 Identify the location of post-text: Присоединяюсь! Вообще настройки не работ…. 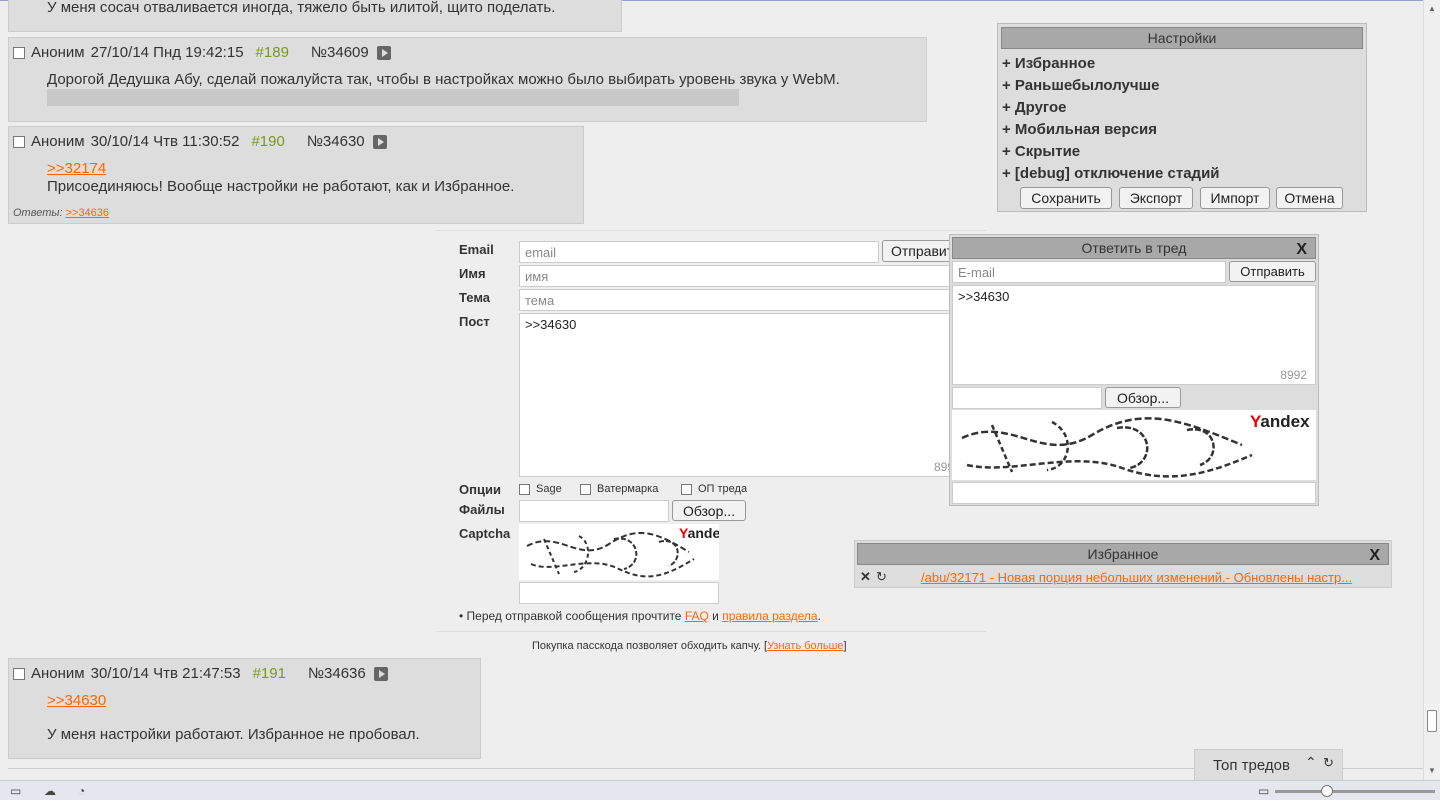
(281, 186).